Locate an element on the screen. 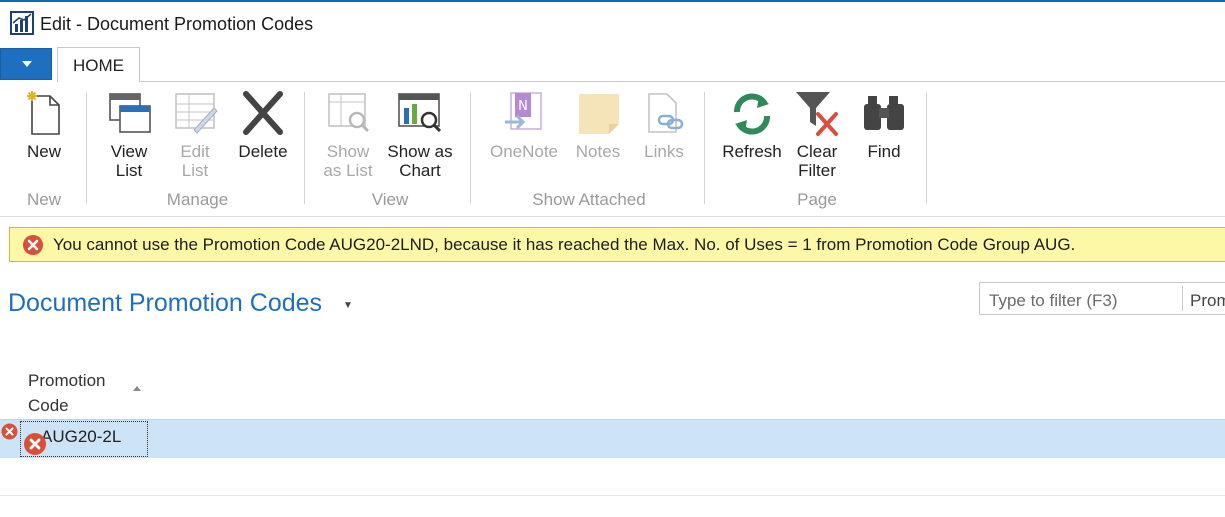 This screenshot has width=1225, height=517. refresh-icon is located at coordinates (752, 114).